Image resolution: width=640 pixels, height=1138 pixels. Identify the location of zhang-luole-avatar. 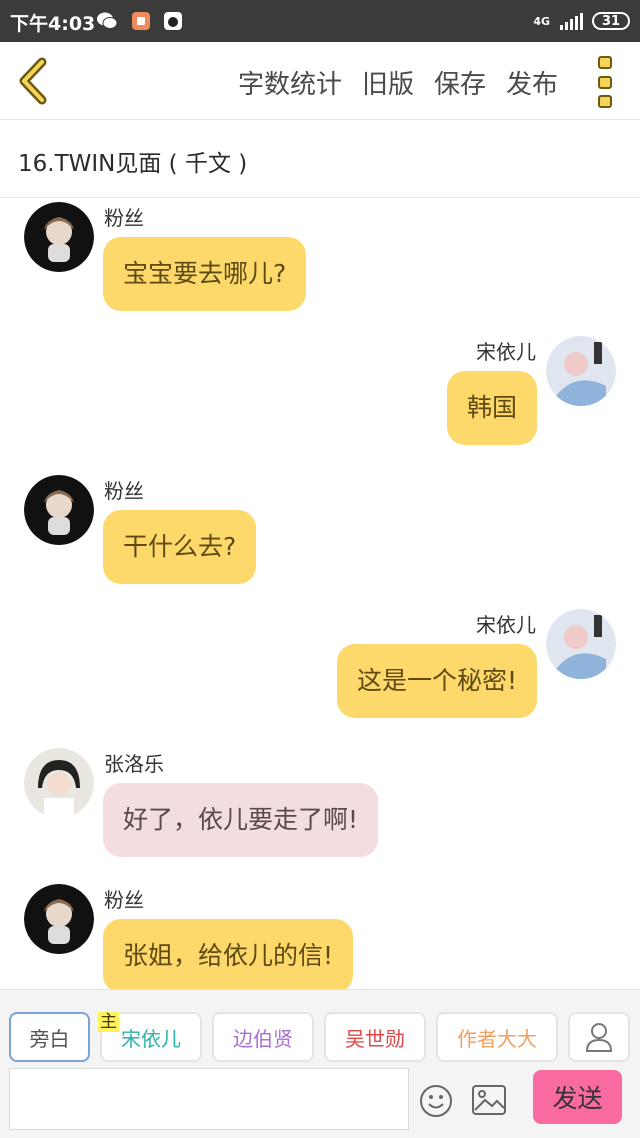
(59, 783).